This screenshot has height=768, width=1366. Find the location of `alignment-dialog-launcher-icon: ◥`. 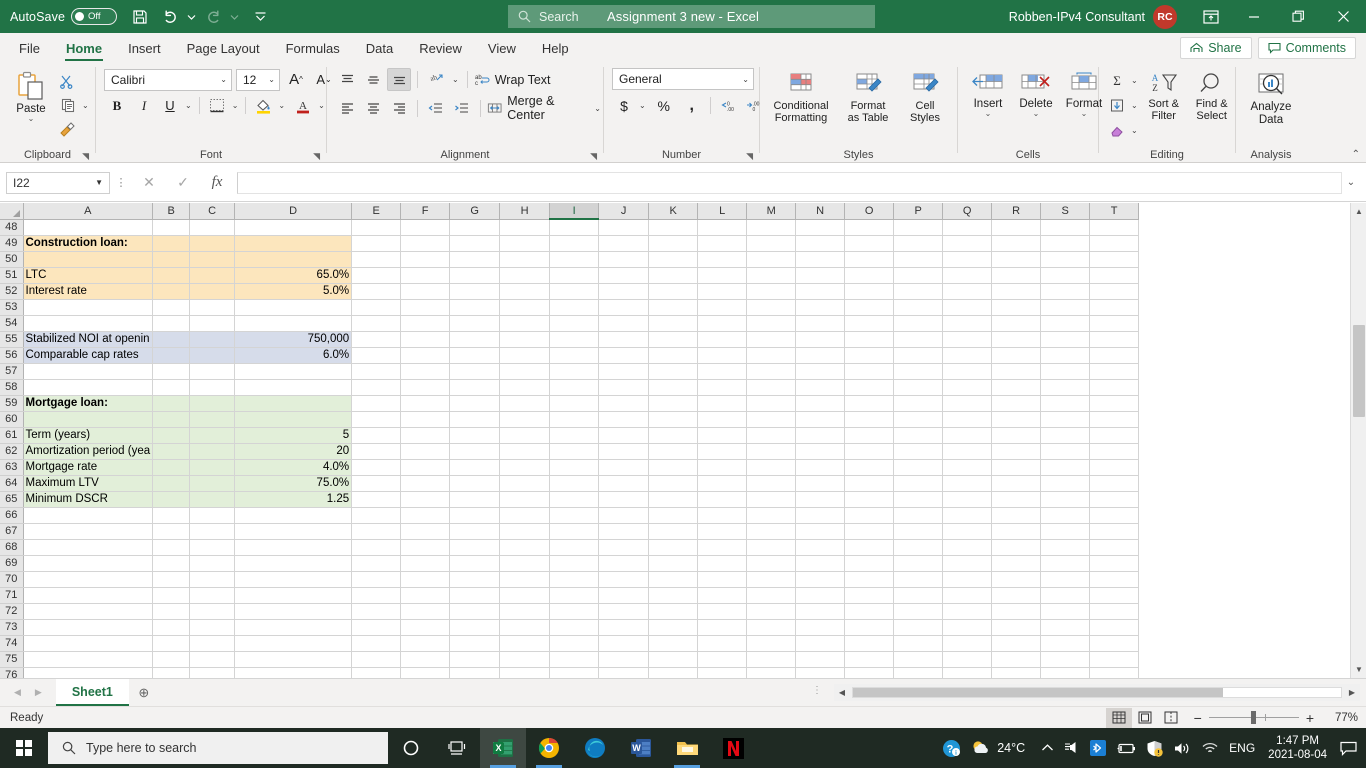

alignment-dialog-launcher-icon: ◥ is located at coordinates (593, 156).